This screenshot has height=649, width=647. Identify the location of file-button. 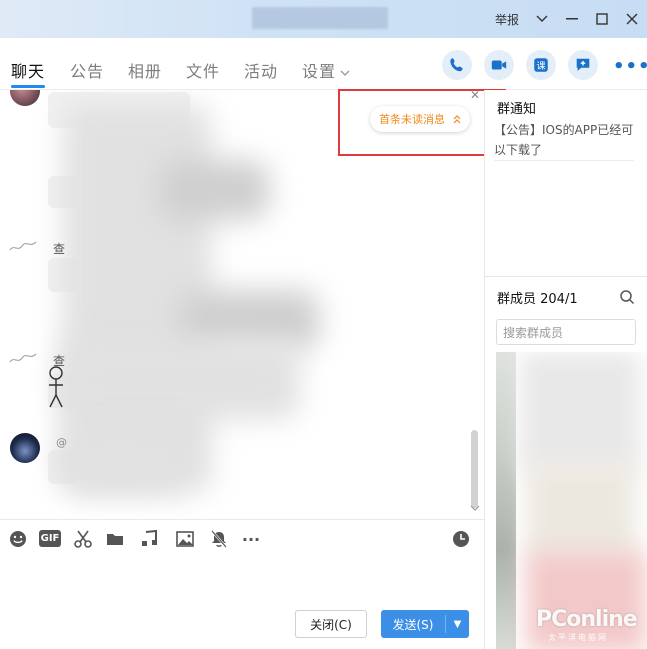
(115, 539).